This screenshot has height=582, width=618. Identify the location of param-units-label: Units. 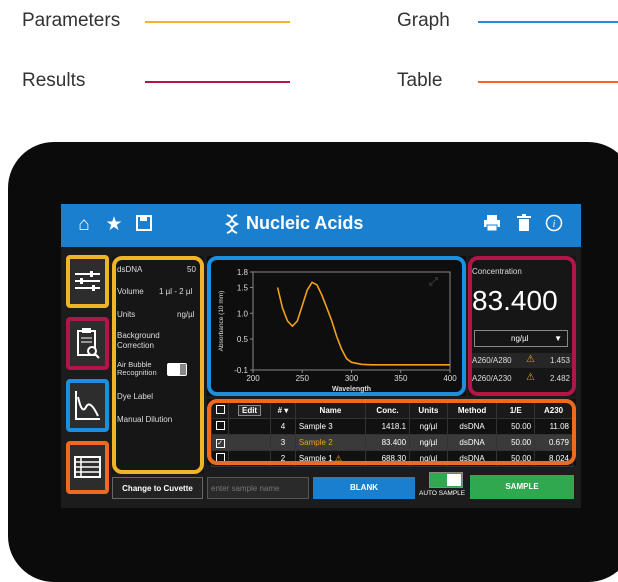
(126, 314).